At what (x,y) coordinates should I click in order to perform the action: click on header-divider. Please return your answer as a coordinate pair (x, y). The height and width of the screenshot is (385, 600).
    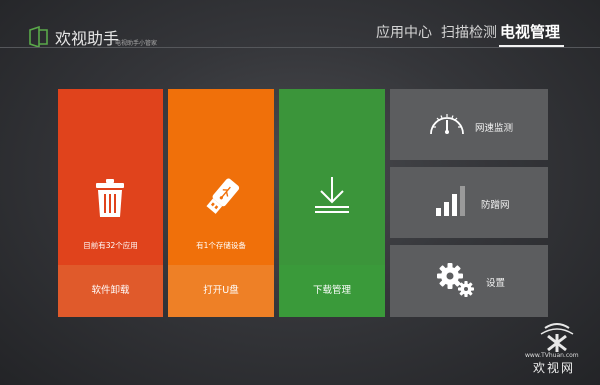
    Looking at the image, I should click on (300, 47).